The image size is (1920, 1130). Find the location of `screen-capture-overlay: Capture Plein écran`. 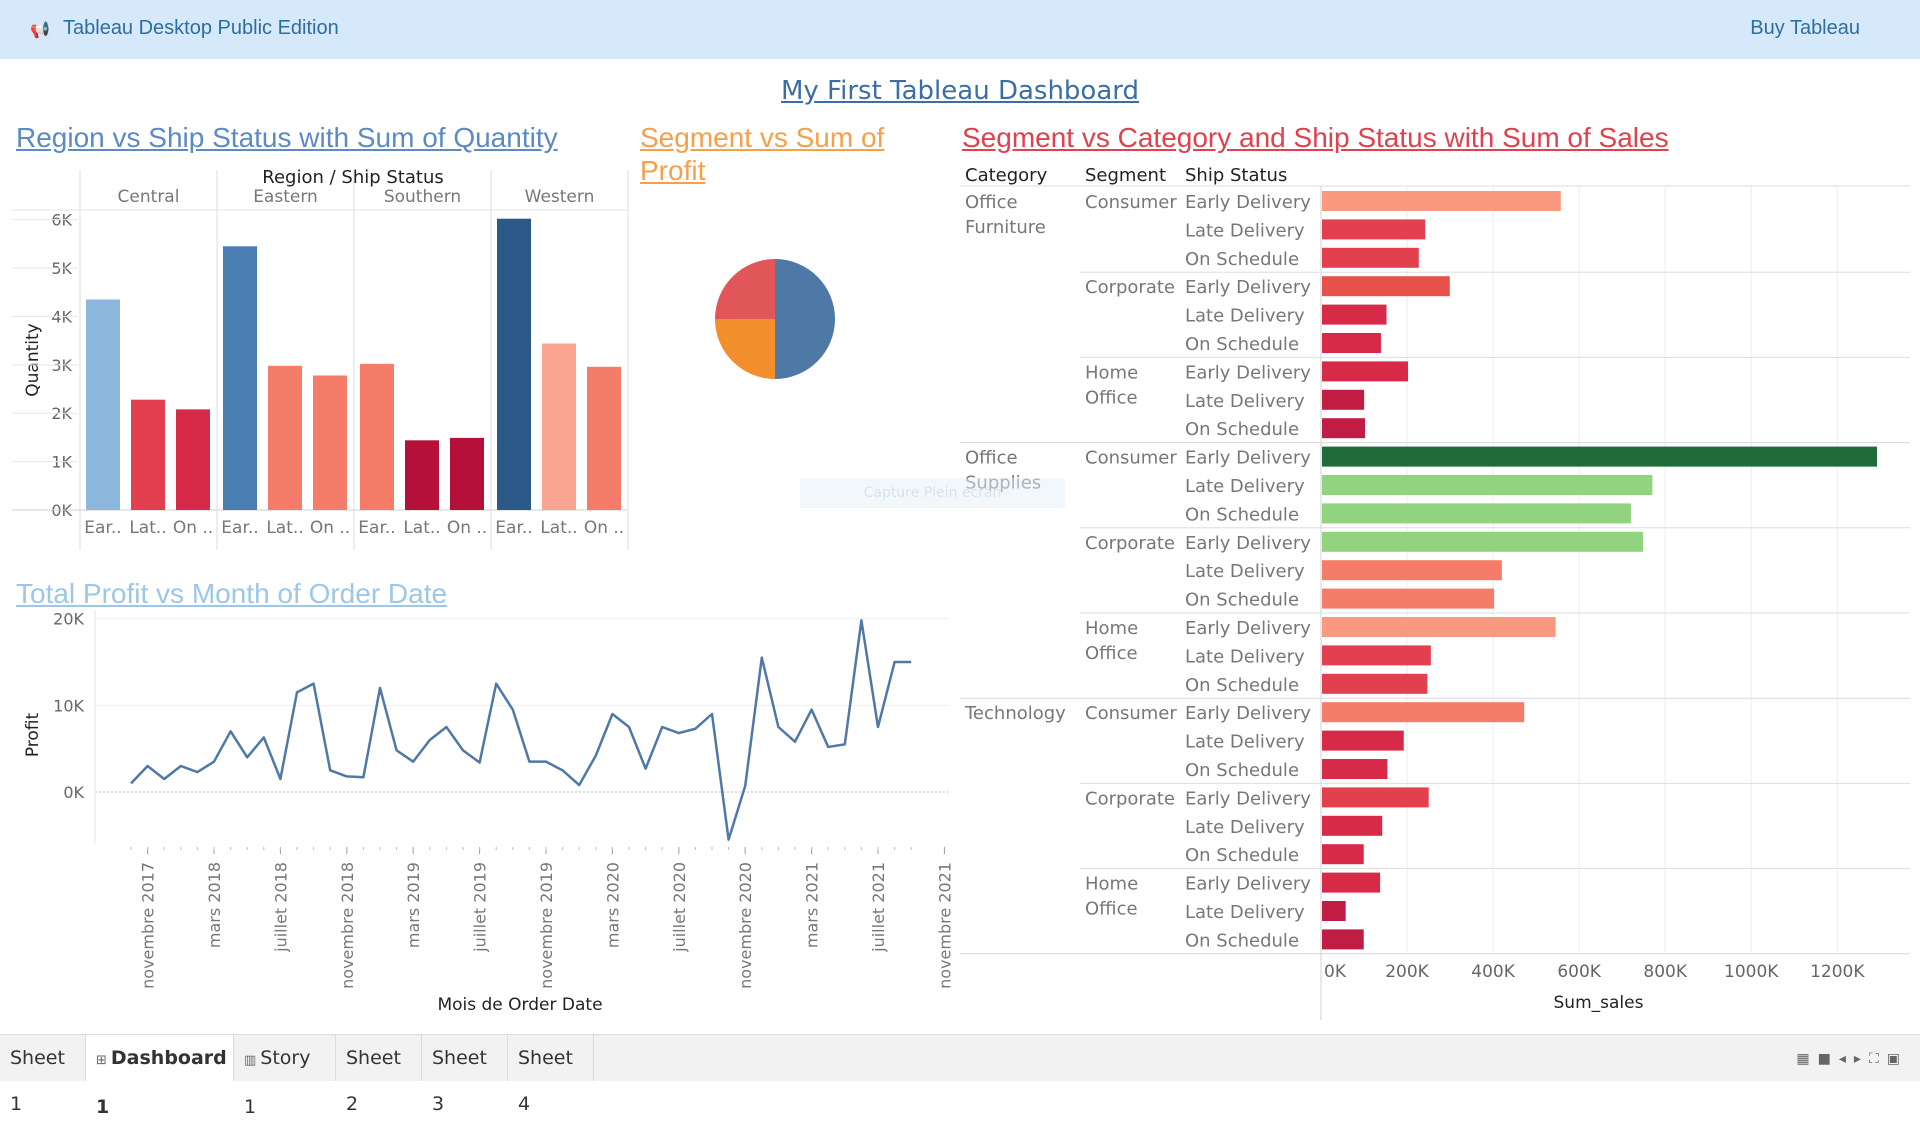

screen-capture-overlay: Capture Plein écran is located at coordinates (932, 493).